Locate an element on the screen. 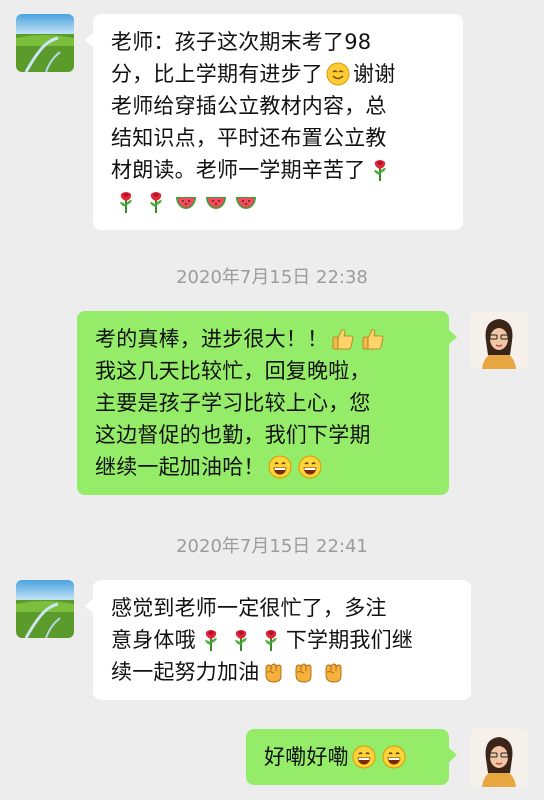  message-text: 考的真棒，进步很大！！ is located at coordinates (212, 339).